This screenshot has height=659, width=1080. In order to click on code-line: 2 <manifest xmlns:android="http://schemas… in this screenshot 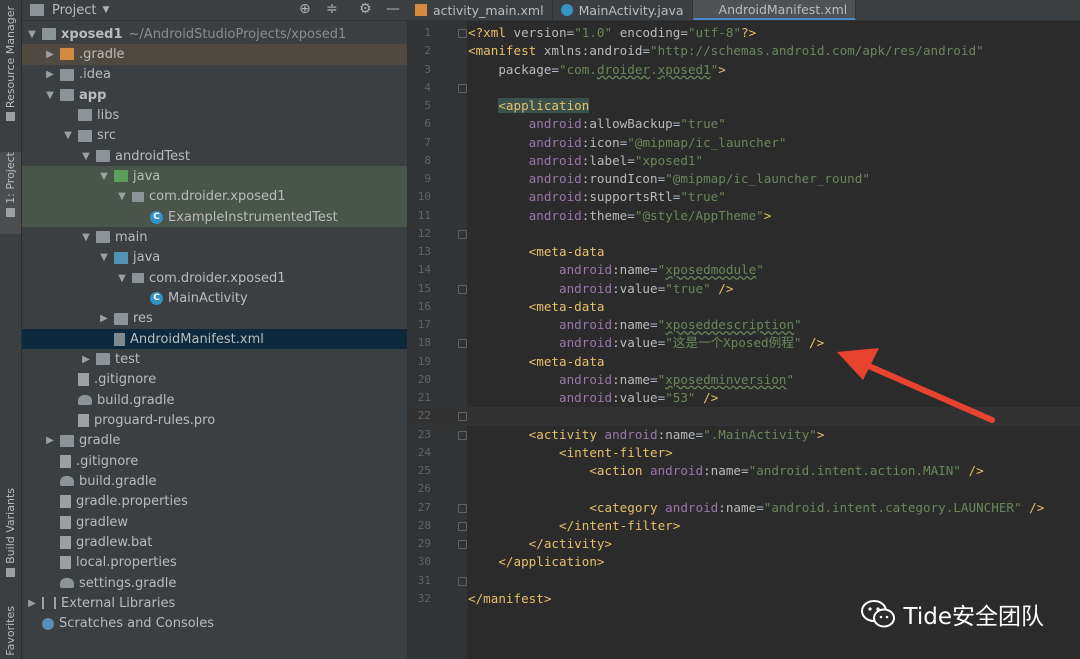, I will do `click(743, 51)`.